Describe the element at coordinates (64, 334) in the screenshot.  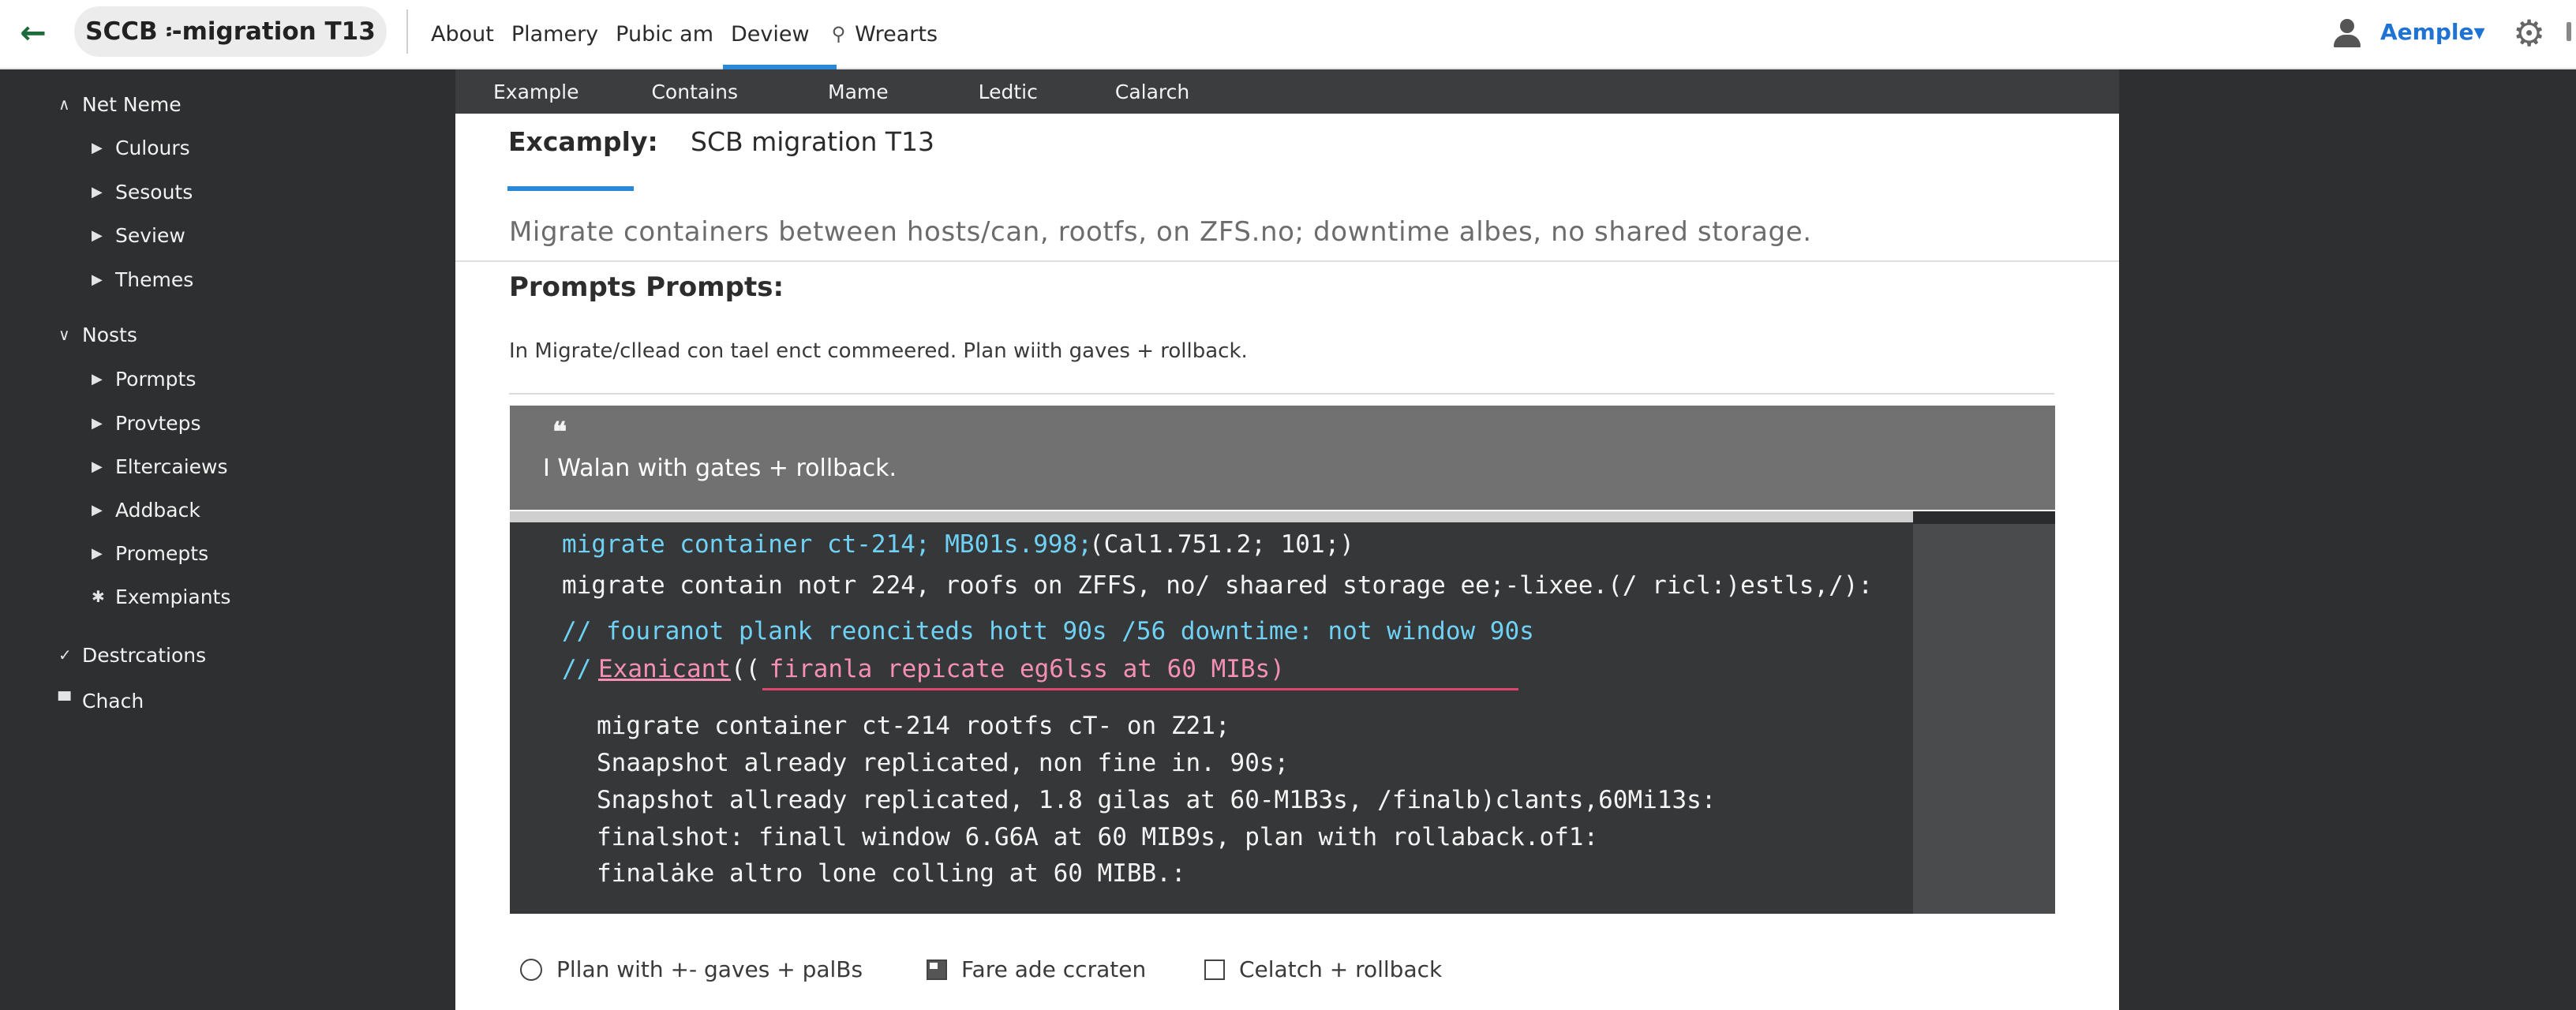
I see `chevron-down-icon: ∨` at that location.